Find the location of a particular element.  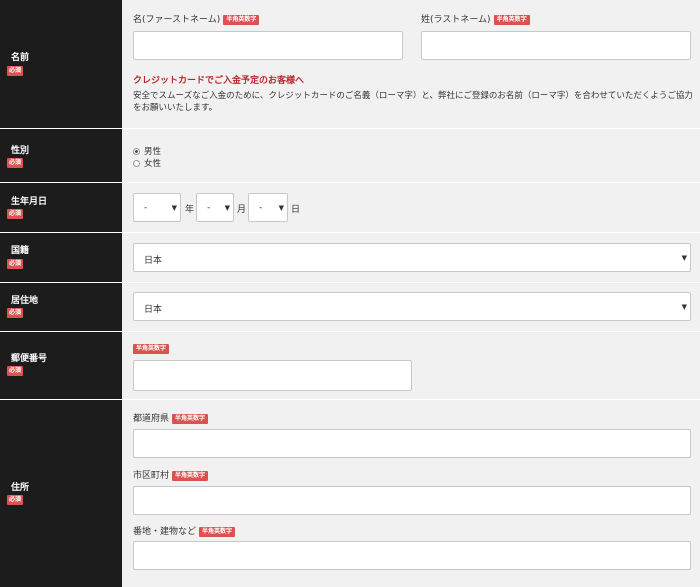

gender-label: 性別 is located at coordinates (20, 151).